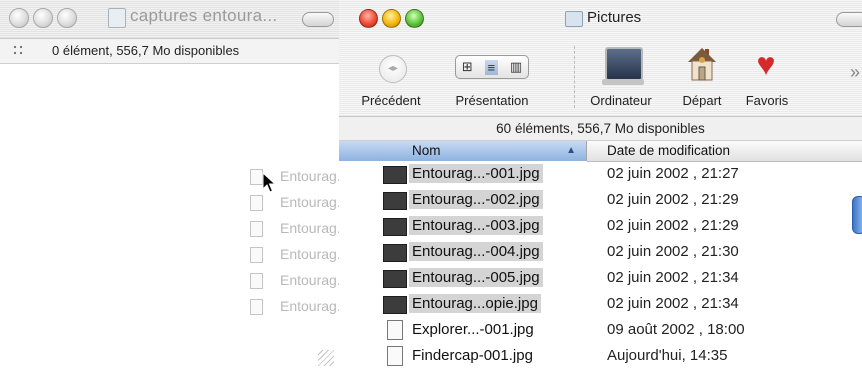 The image size is (862, 371). What do you see at coordinates (492, 100) in the screenshot?
I see `view-label: Présentation` at bounding box center [492, 100].